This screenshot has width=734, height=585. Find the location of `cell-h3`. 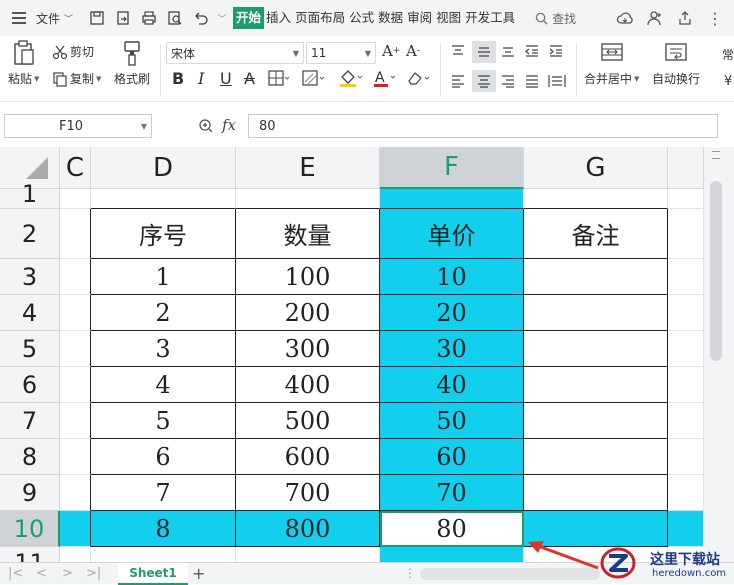

cell-h3 is located at coordinates (686, 277).